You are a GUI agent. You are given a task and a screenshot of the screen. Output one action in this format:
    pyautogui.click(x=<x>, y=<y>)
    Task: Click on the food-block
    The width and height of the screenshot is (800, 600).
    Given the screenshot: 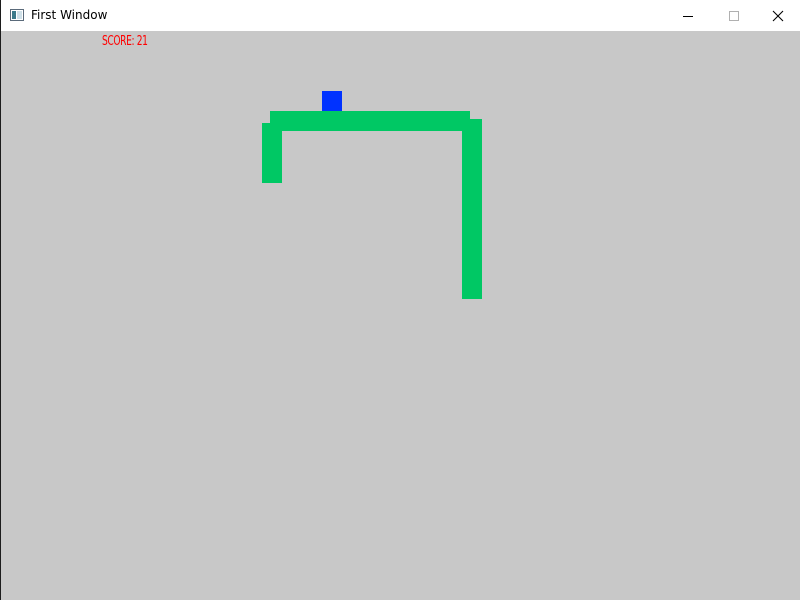 What is the action you would take?
    pyautogui.click(x=332, y=101)
    